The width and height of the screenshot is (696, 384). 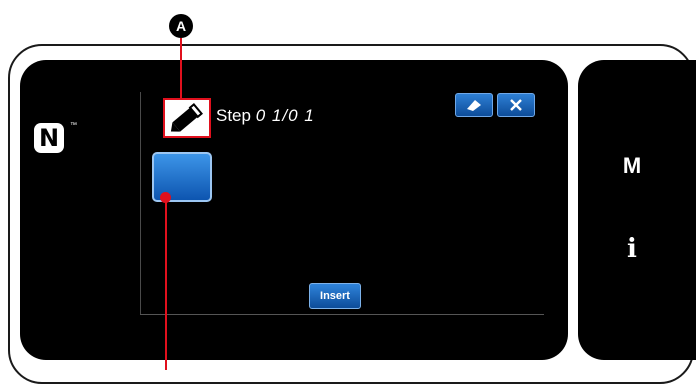 What do you see at coordinates (140, 203) in the screenshot?
I see `panel-divider` at bounding box center [140, 203].